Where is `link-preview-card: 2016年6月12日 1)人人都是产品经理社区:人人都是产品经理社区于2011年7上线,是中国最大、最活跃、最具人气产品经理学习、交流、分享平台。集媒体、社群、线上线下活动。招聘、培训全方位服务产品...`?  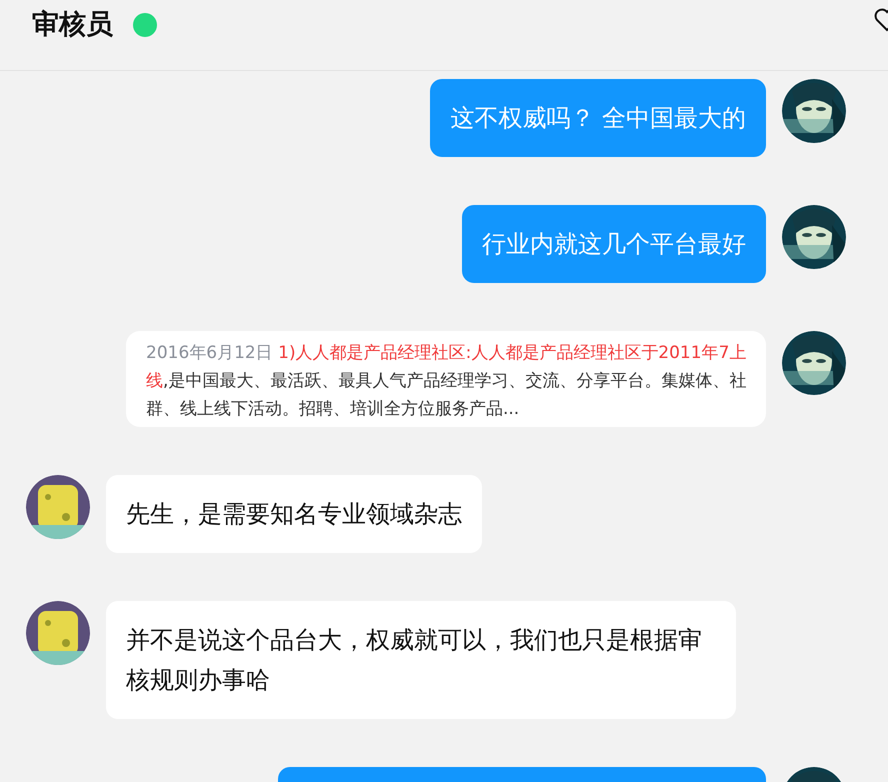
link-preview-card: 2016年6月12日 1)人人都是产品经理社区:人人都是产品经理社区于2011年7上线,是中国最大、最活跃、最具人气产品经理学习、交流、分享平台。集媒体、社群、线上线下活动。招聘、培训全方位服务产品... is located at coordinates (446, 379).